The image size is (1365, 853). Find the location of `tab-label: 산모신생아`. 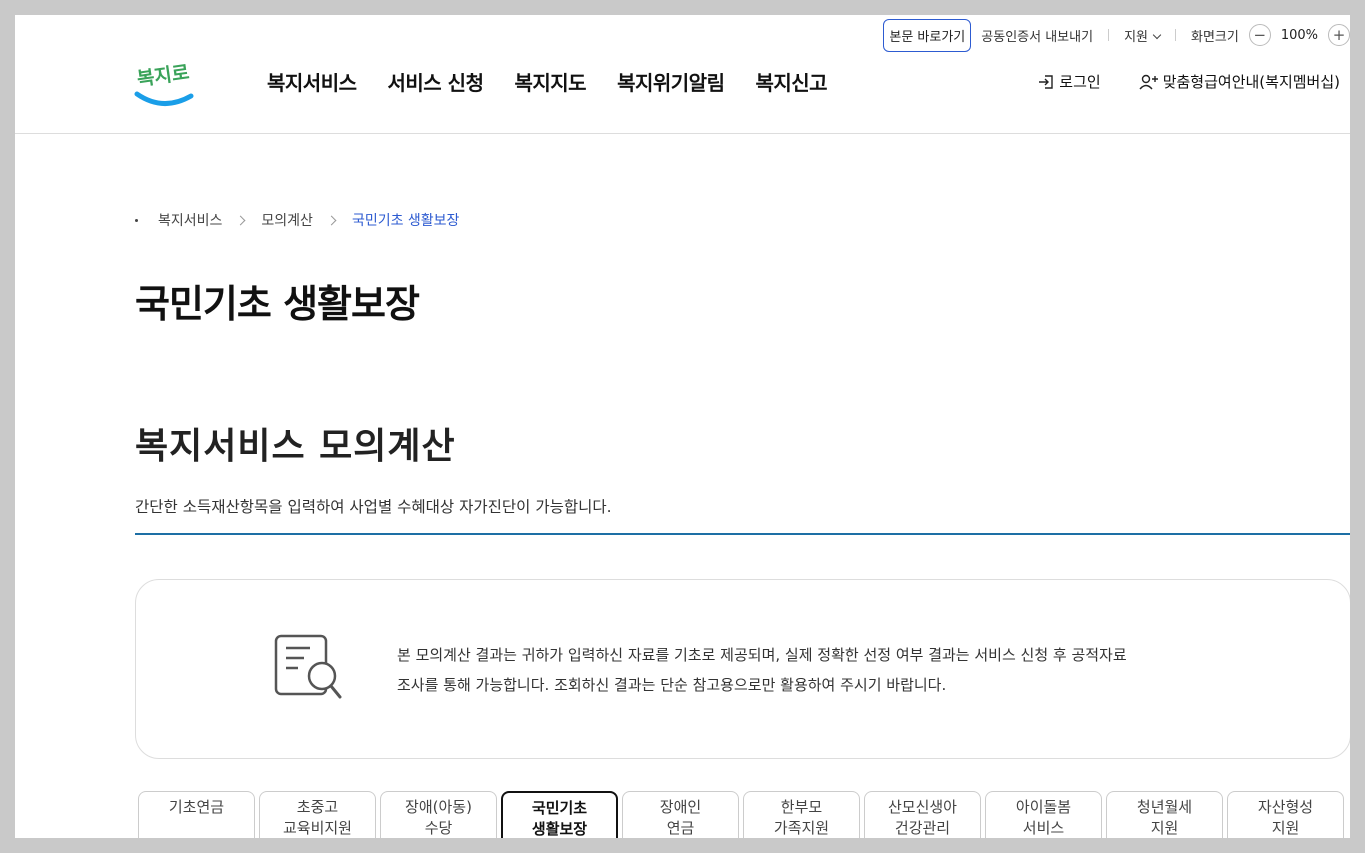

tab-label: 산모신생아 is located at coordinates (922, 807).